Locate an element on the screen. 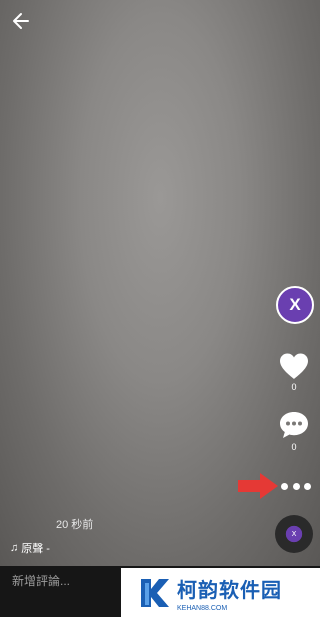 The image size is (320, 617). sound-disc: X is located at coordinates (294, 534).